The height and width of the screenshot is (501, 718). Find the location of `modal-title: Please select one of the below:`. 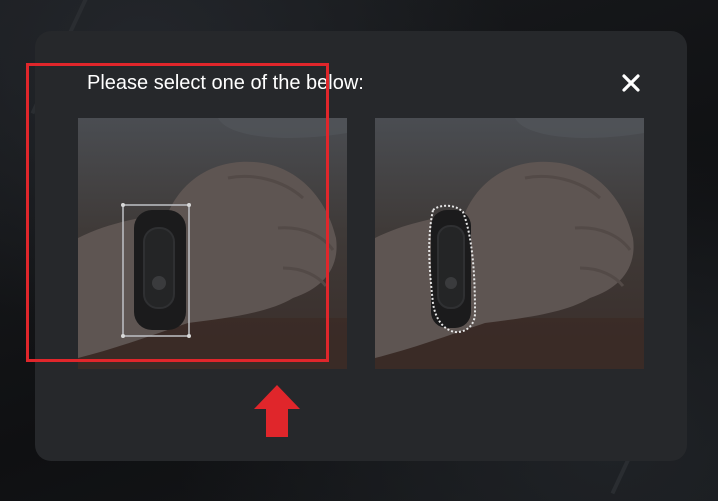

modal-title: Please select one of the below: is located at coordinates (225, 83).